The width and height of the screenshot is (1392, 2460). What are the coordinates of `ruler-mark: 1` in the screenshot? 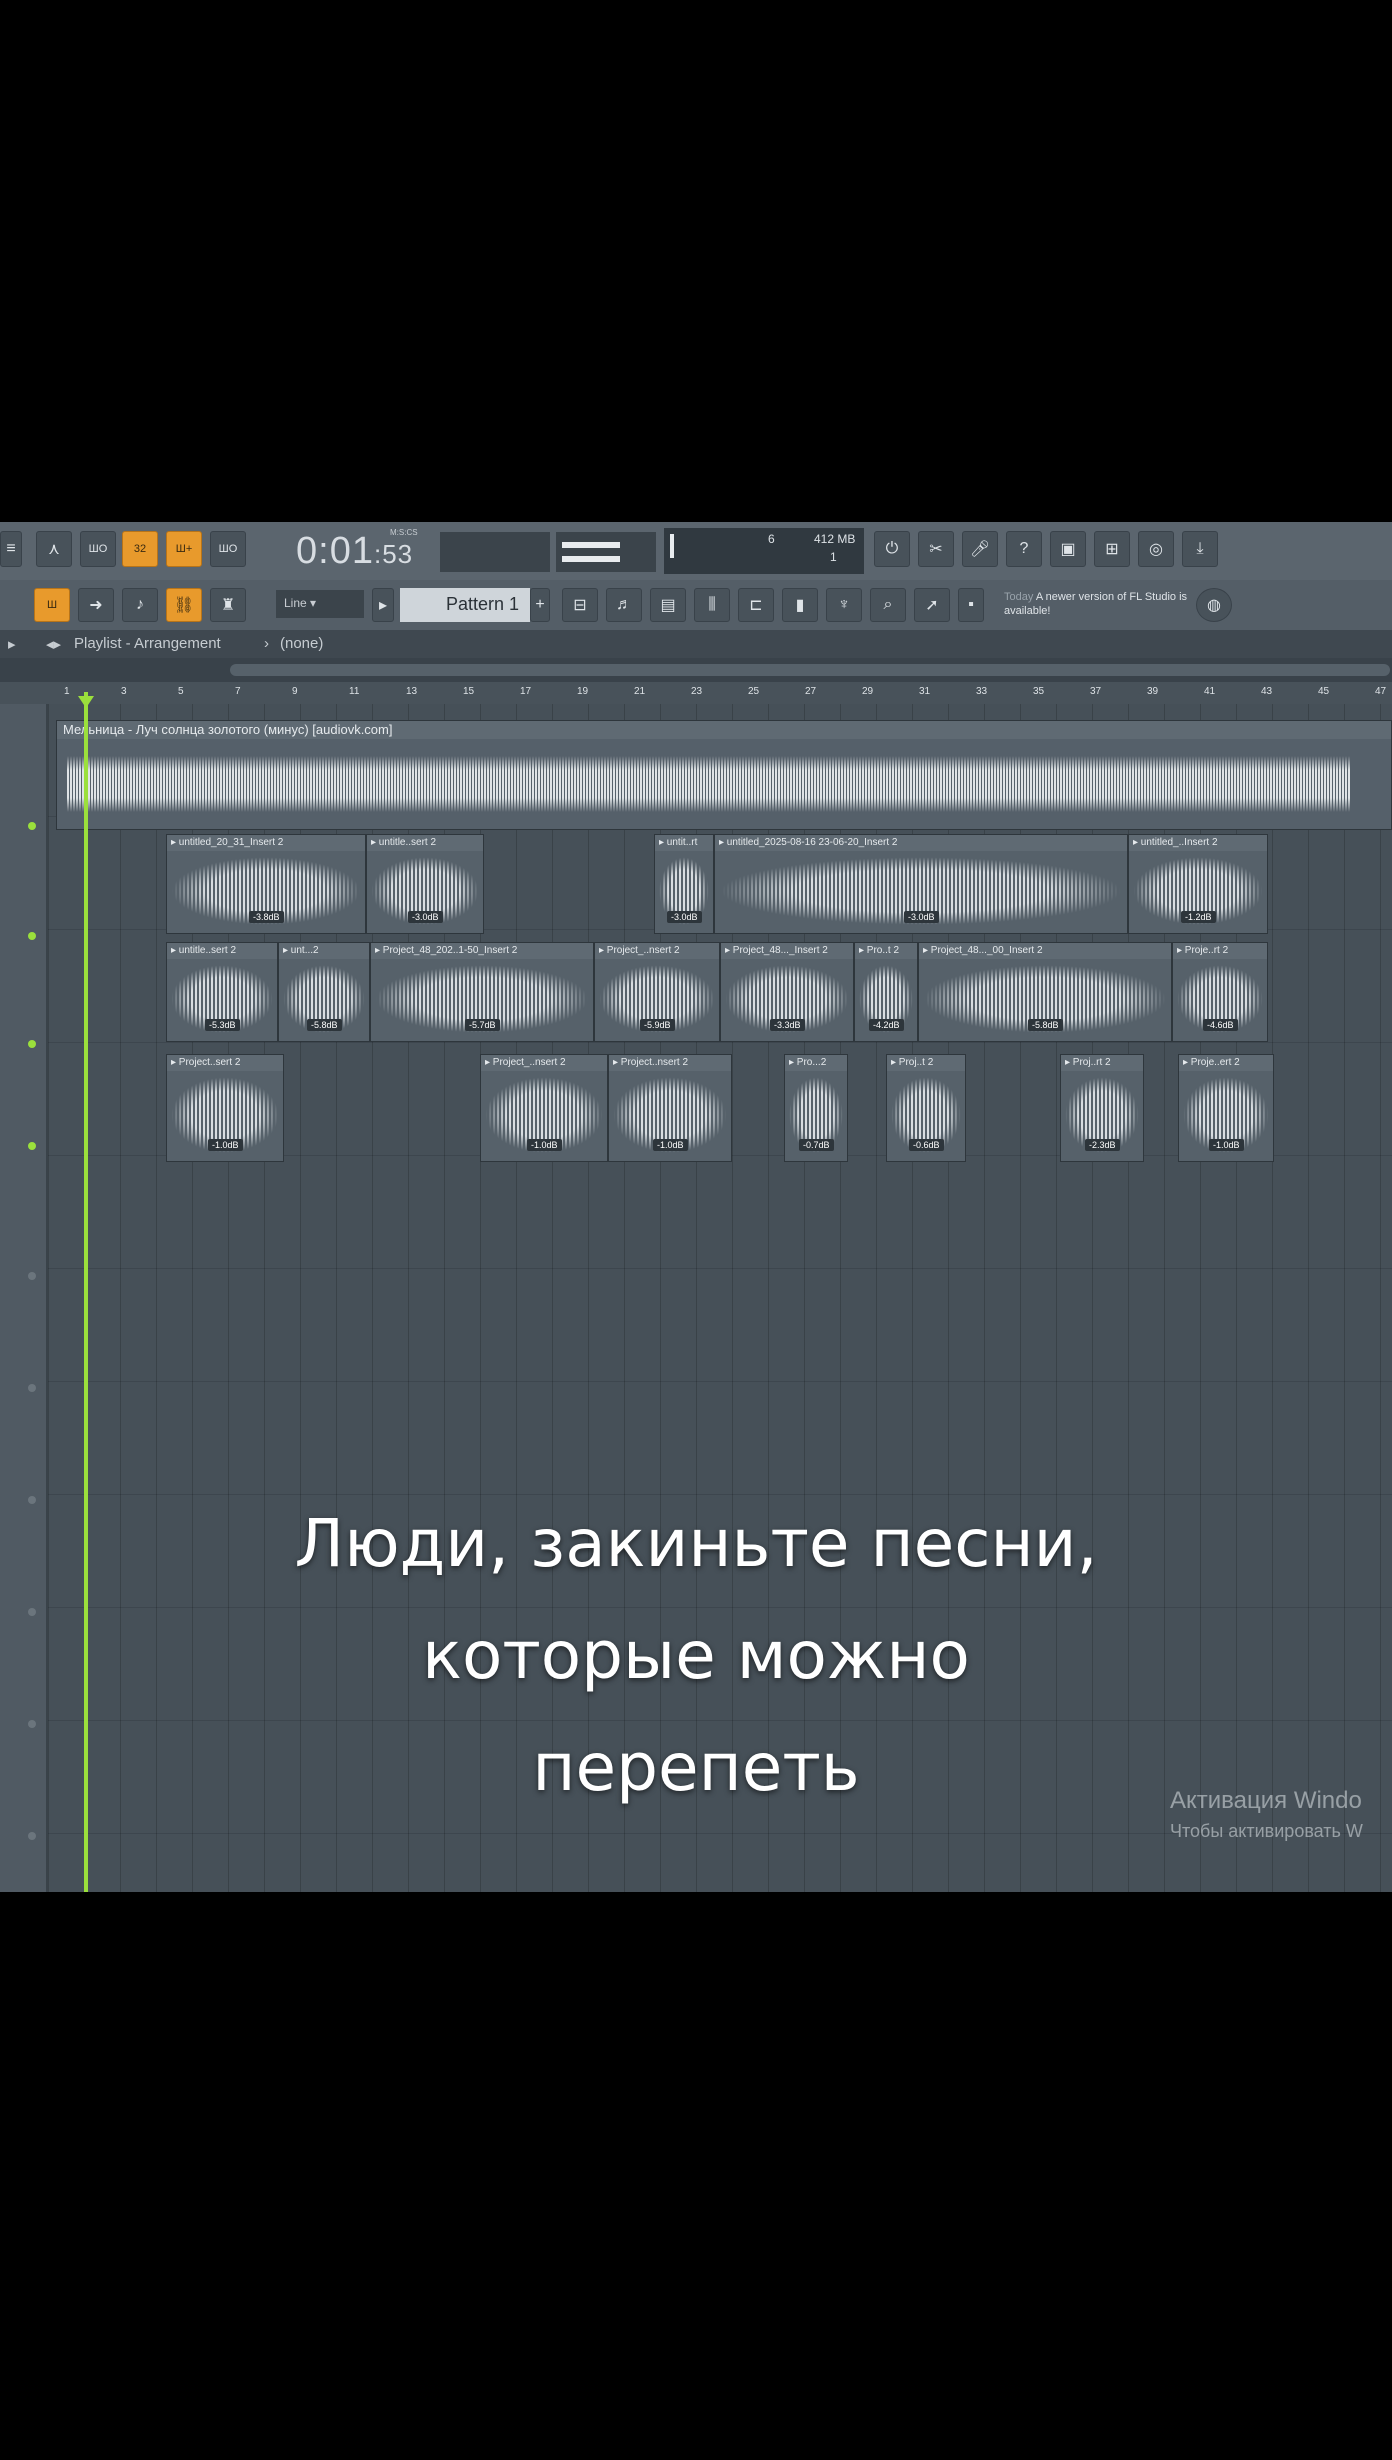 It's located at (67, 691).